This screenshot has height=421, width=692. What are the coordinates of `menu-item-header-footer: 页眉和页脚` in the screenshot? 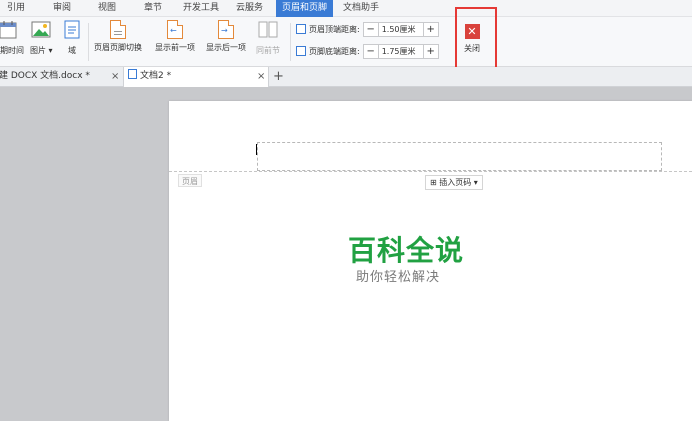 It's located at (305, 8).